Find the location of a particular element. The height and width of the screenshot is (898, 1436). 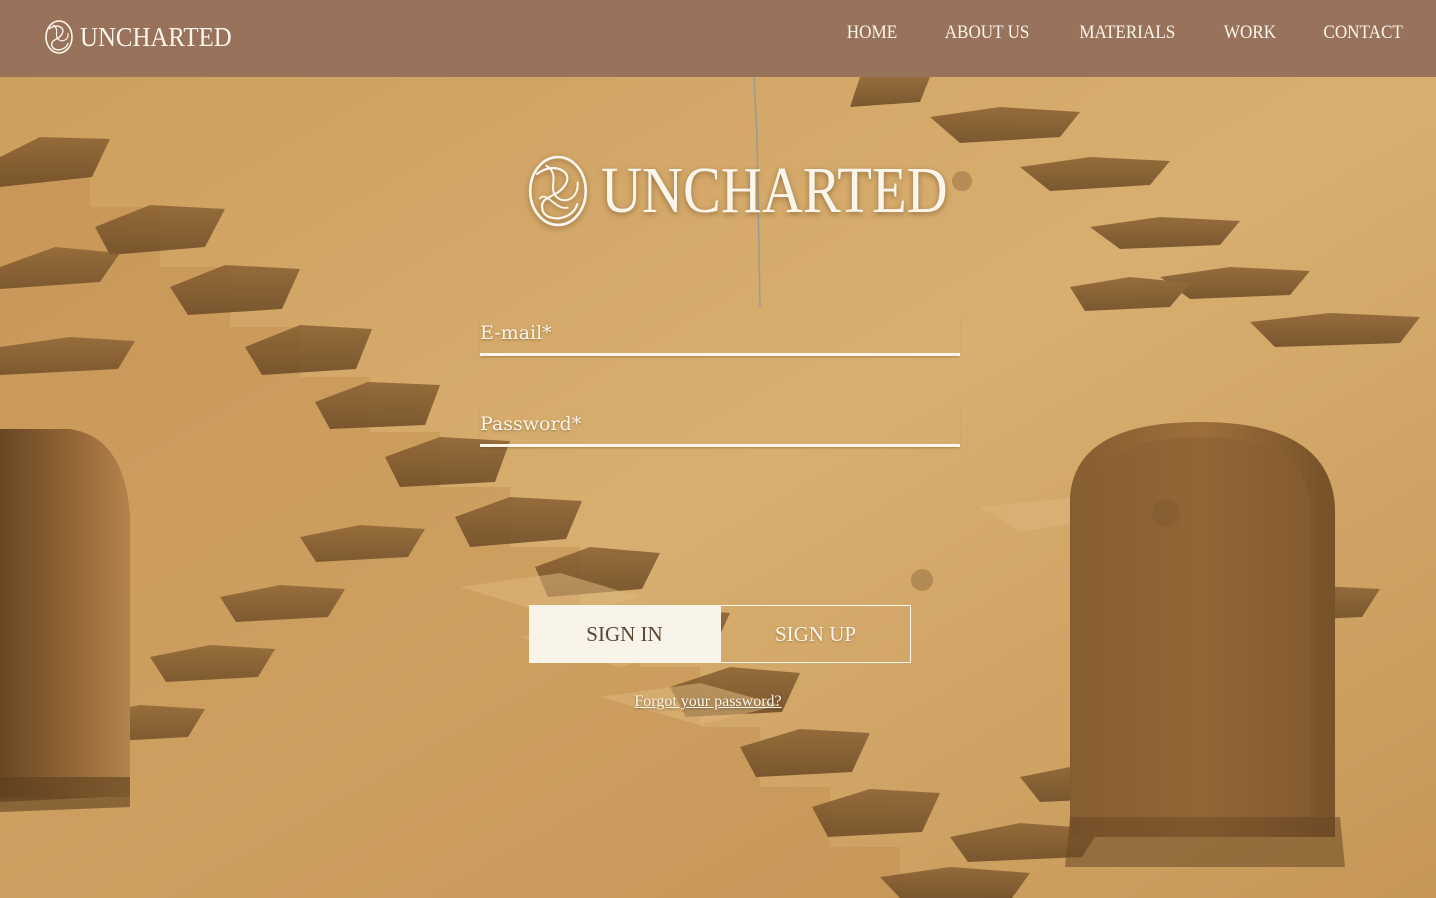

password-field is located at coordinates (720, 423).